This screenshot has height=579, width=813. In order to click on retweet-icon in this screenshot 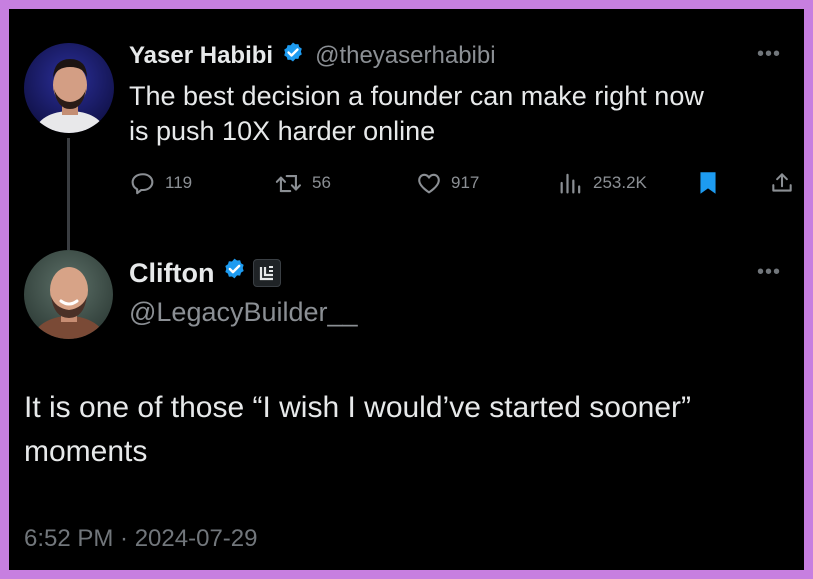, I will do `click(288, 184)`.